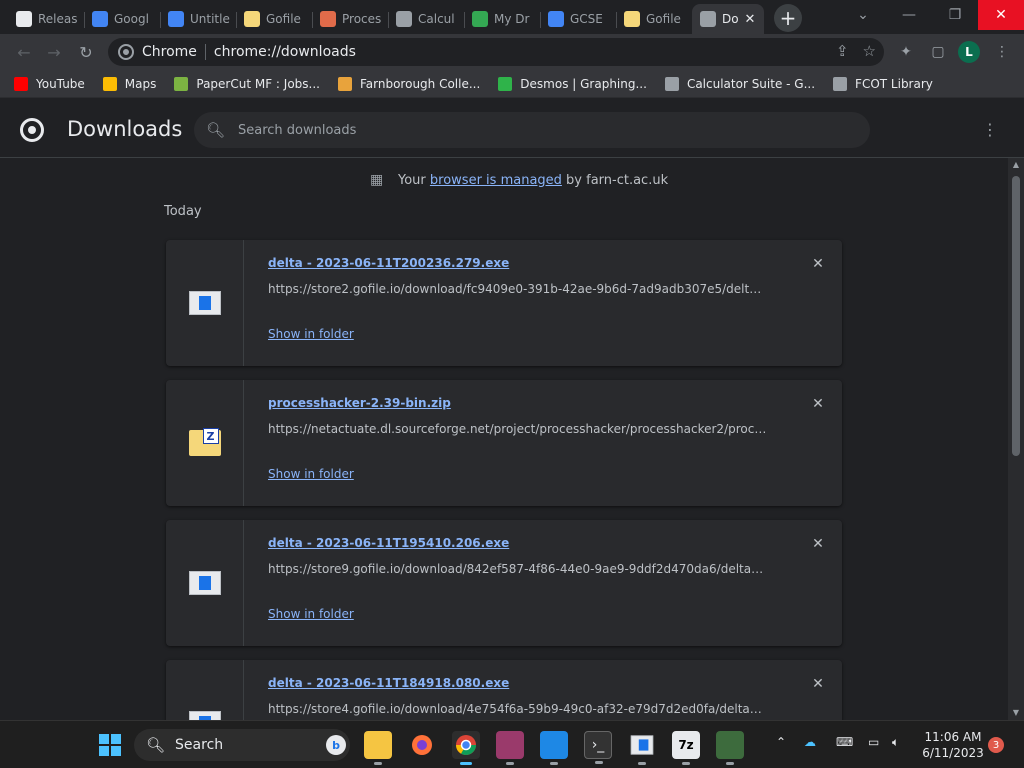 The width and height of the screenshot is (1024, 768). What do you see at coordinates (844, 742) in the screenshot?
I see `keyboard-icon: ⌨` at bounding box center [844, 742].